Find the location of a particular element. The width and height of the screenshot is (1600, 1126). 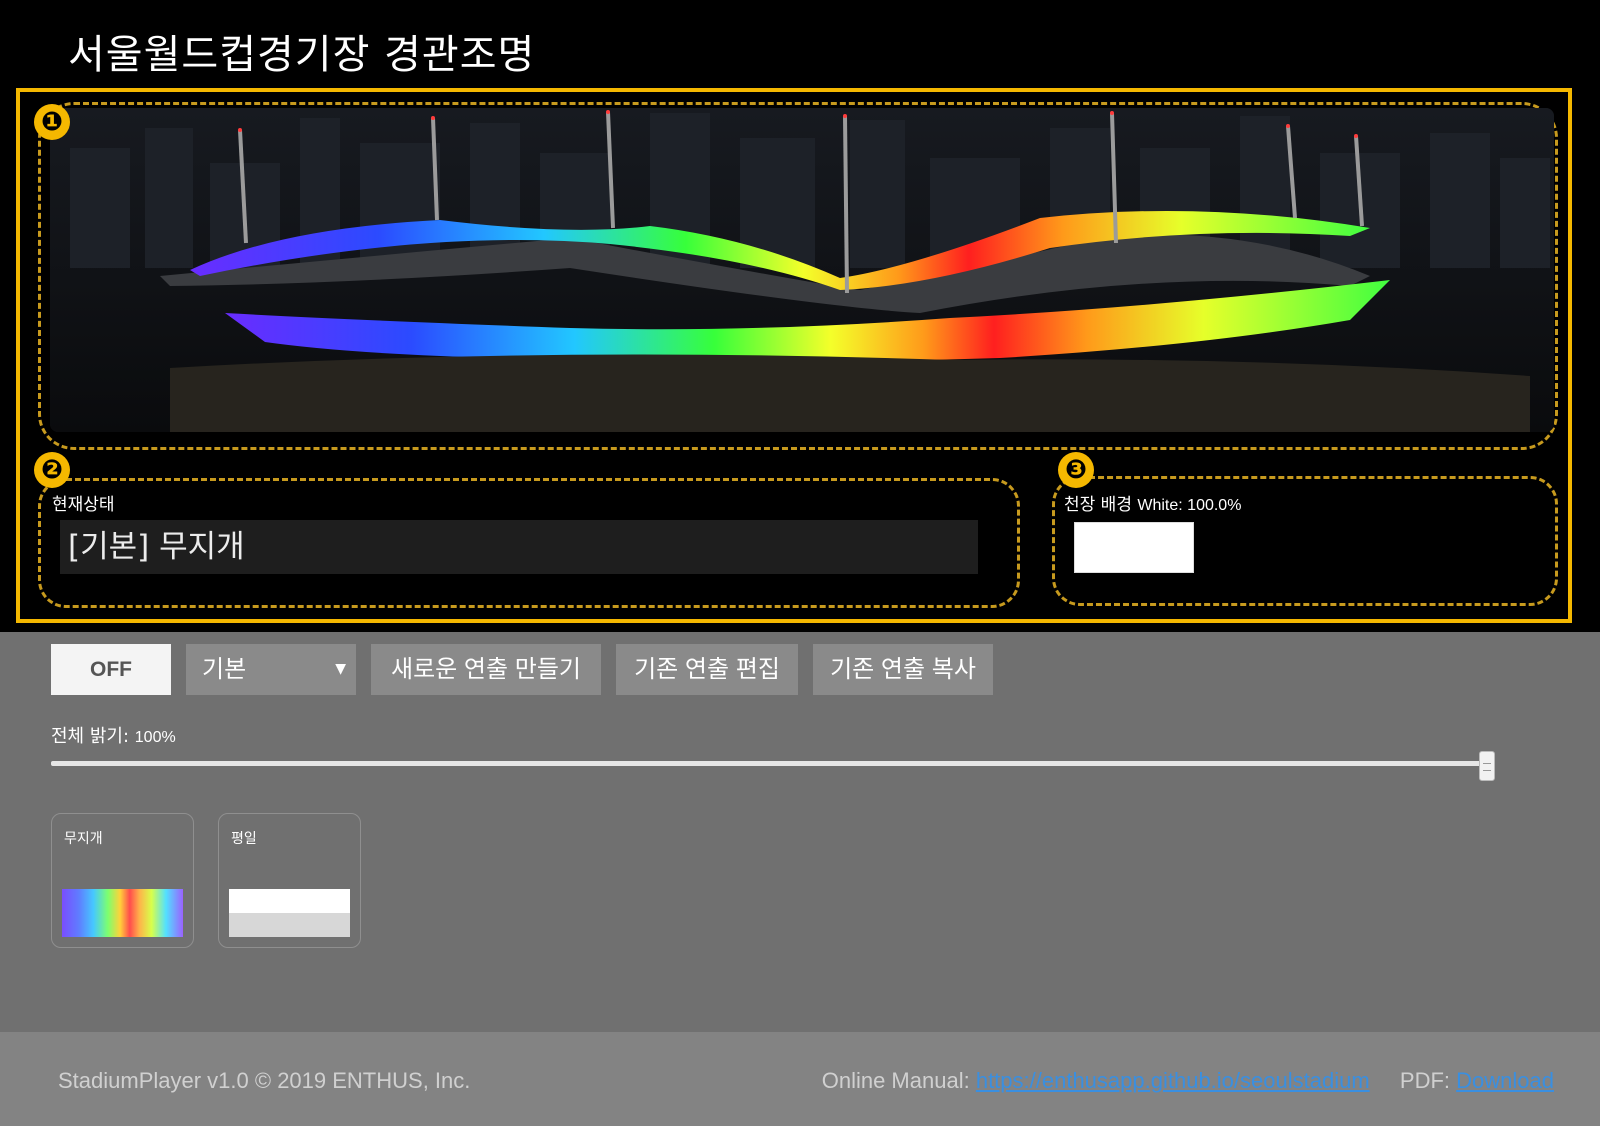

manual-link: https://enthusapp.github.io/seoulstadium is located at coordinates (1173, 1080).